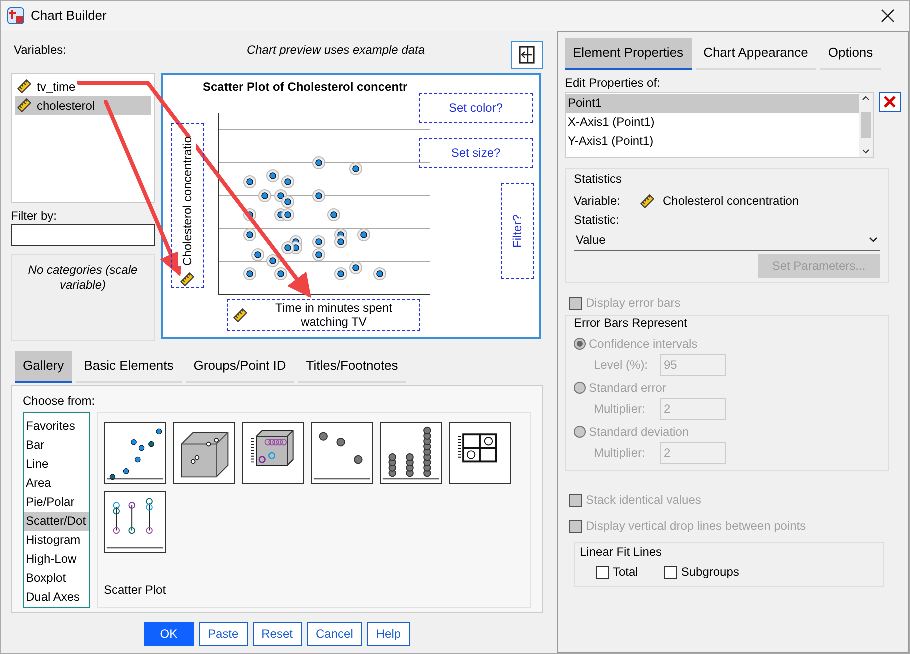 The image size is (910, 654). Describe the element at coordinates (866, 98) in the screenshot. I see `scroll-up-icon` at that location.